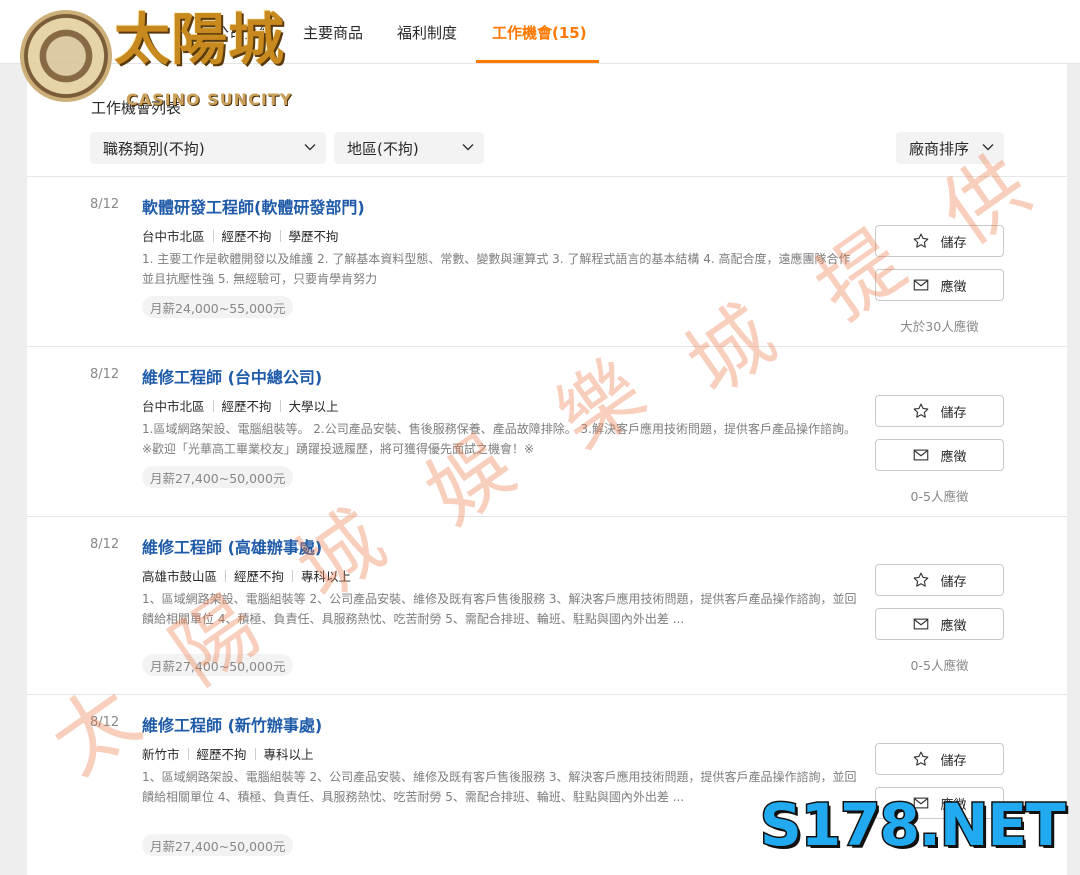  I want to click on job-title-link: 維修工程師 (台中總公司), so click(232, 376).